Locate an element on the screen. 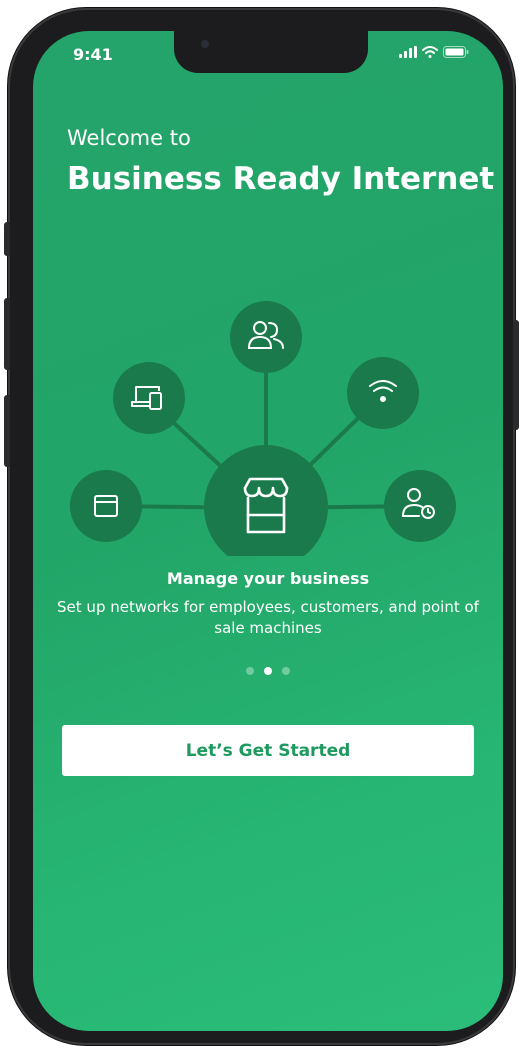  home-indicator is located at coordinates (268, 1012).